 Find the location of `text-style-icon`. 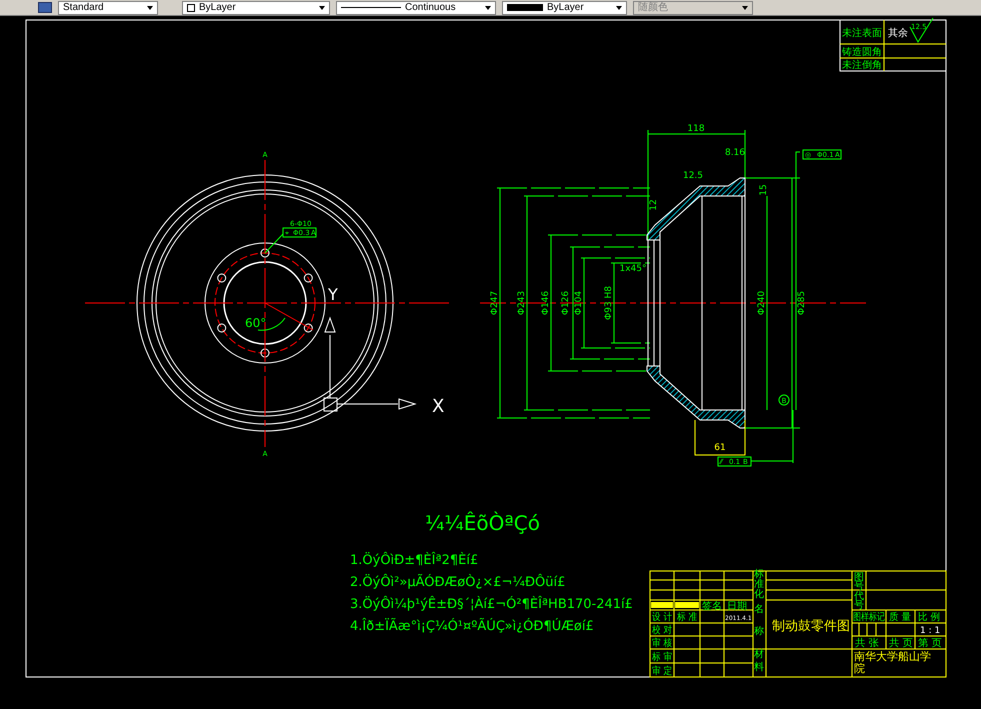

text-style-icon is located at coordinates (45, 7).